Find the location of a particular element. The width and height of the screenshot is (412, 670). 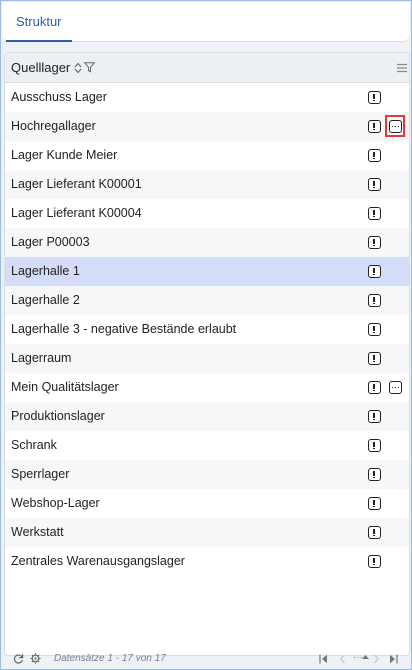

last-page-icon is located at coordinates (393, 659).